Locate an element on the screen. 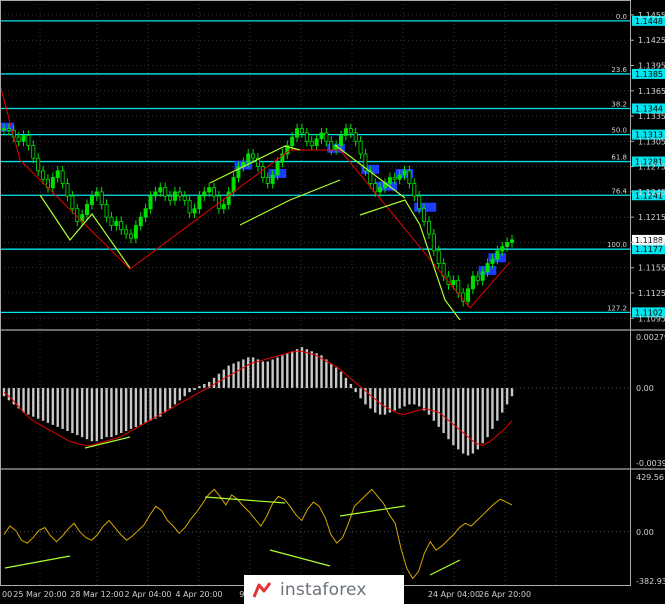  price-label-text: 1.1385 is located at coordinates (649, 74).